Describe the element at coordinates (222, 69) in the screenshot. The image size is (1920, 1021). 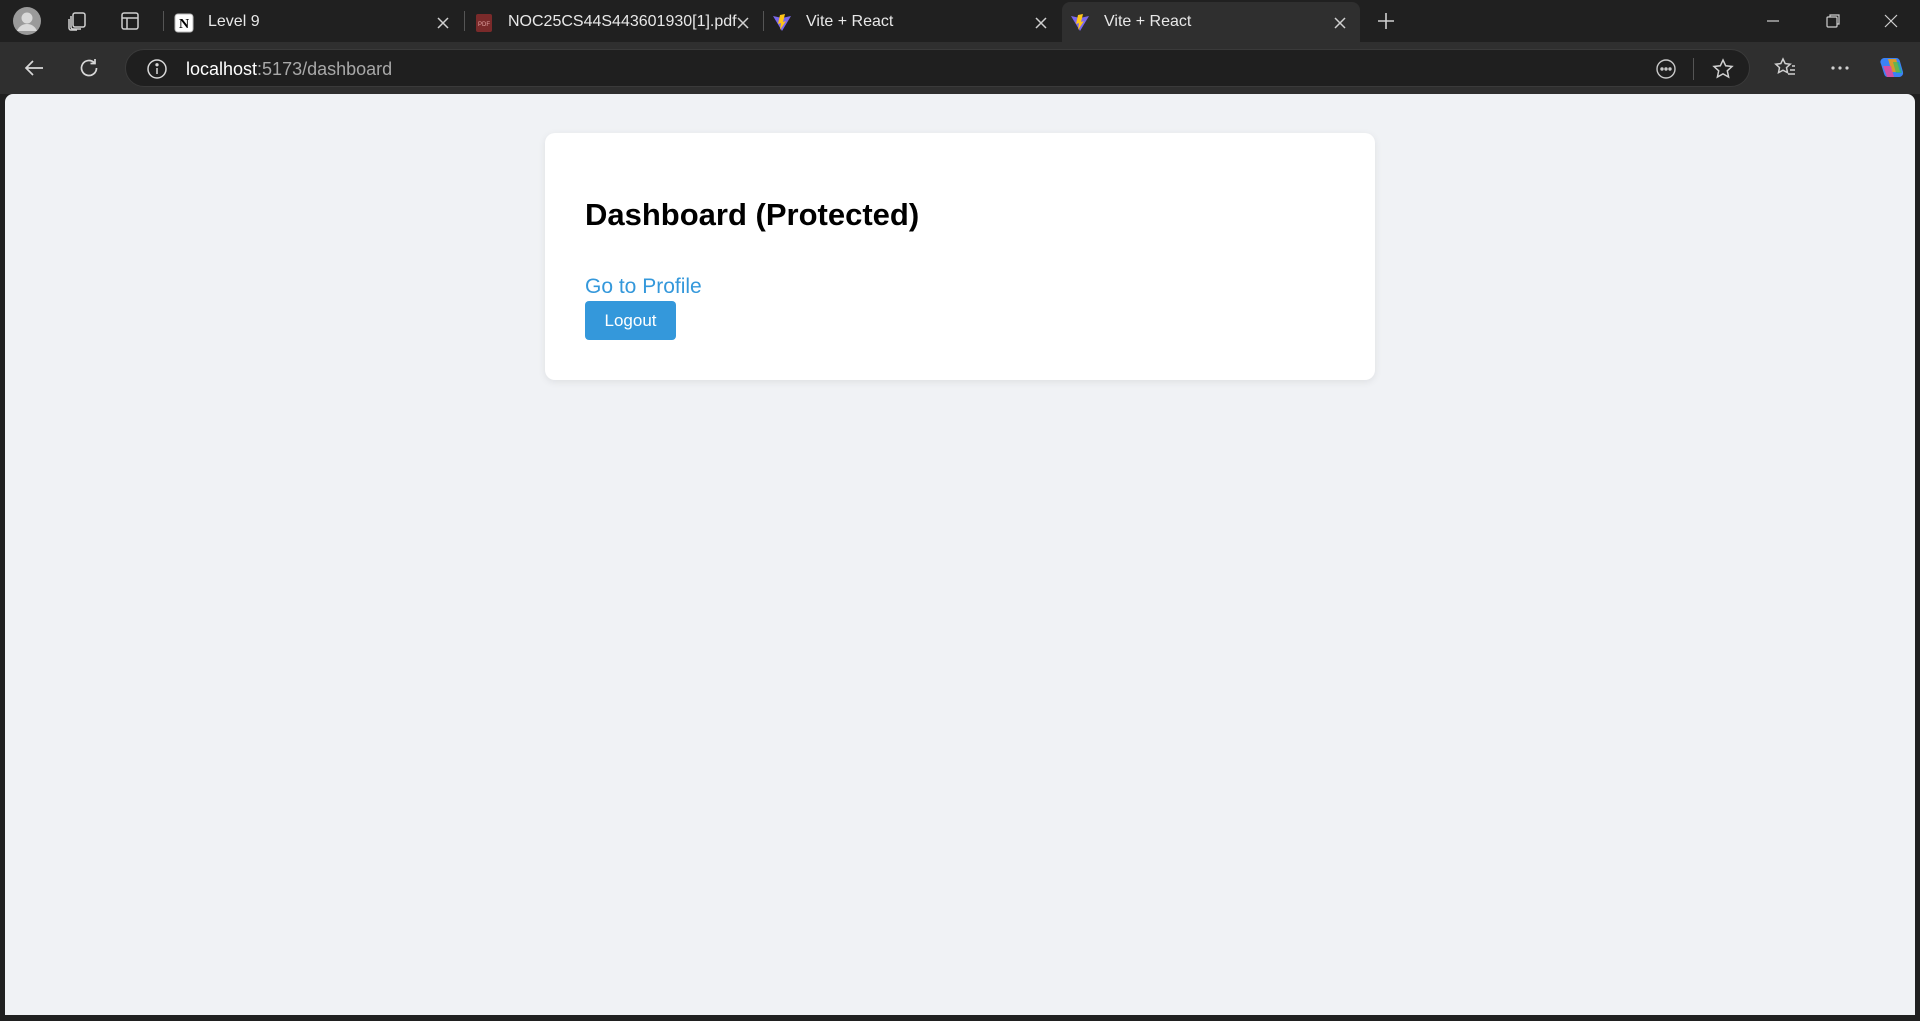
I see `url-host: localhost` at that location.